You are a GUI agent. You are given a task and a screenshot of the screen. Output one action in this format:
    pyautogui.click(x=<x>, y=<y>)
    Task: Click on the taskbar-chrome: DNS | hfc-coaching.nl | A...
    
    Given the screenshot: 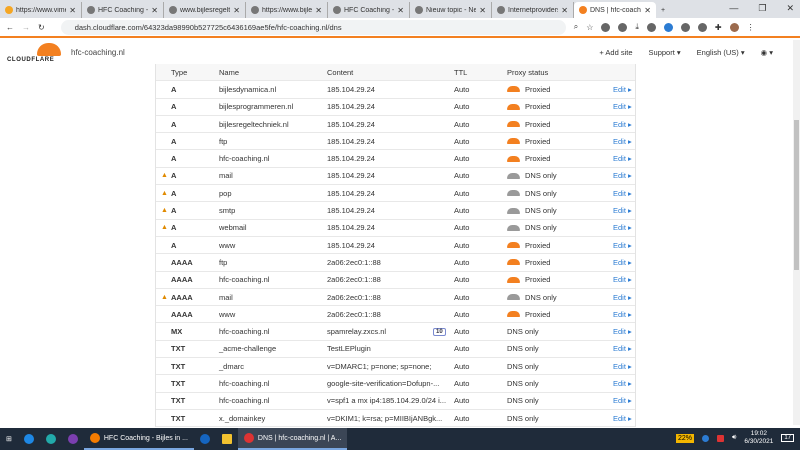 What is the action you would take?
    pyautogui.click(x=292, y=439)
    